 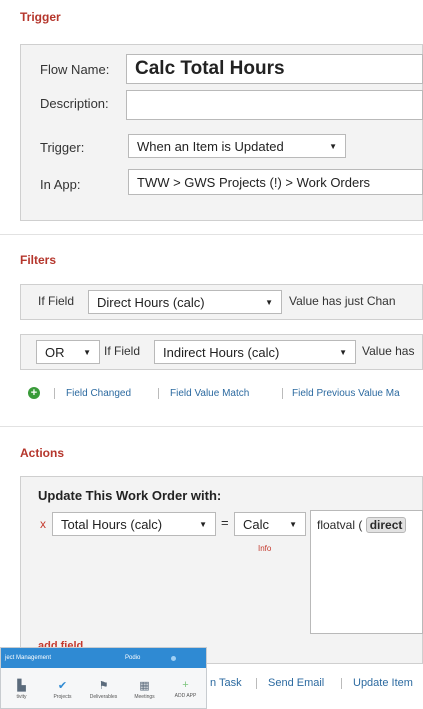 I want to click on filters-section-title: Filters, so click(x=38, y=260).